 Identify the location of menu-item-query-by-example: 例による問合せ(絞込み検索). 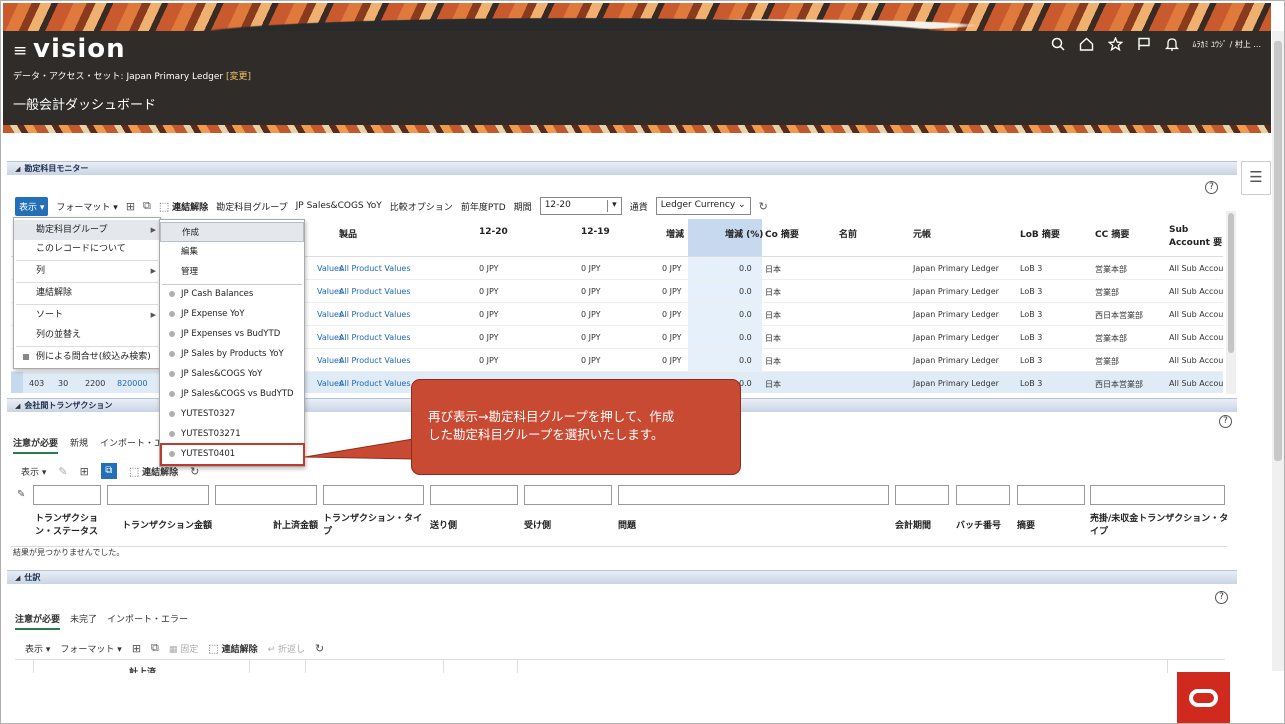
(87, 357).